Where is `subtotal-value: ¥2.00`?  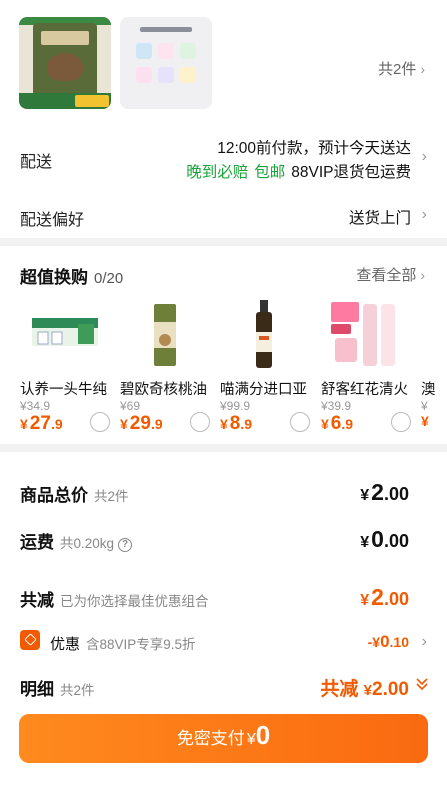
subtotal-value: ¥2.00 is located at coordinates (384, 492).